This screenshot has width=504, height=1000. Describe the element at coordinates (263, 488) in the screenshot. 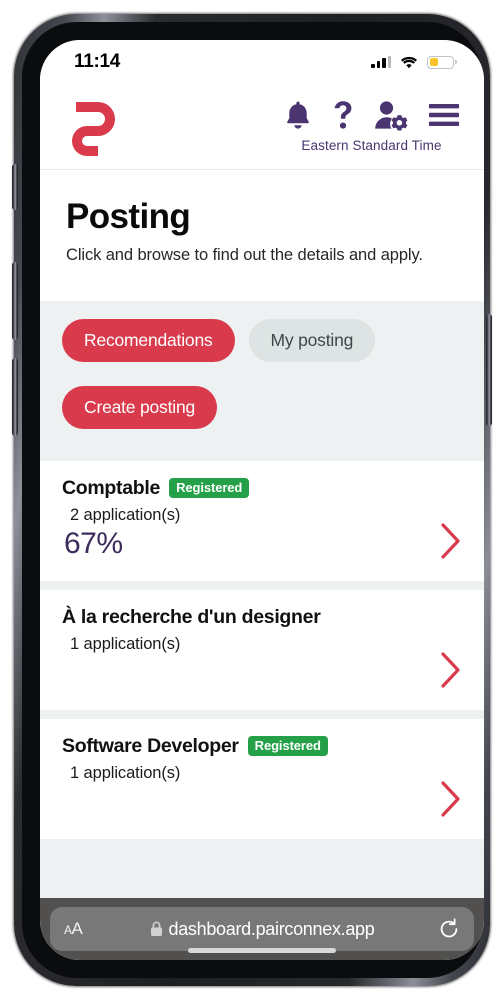

I see `posting-card-header: Comptable Registered` at that location.